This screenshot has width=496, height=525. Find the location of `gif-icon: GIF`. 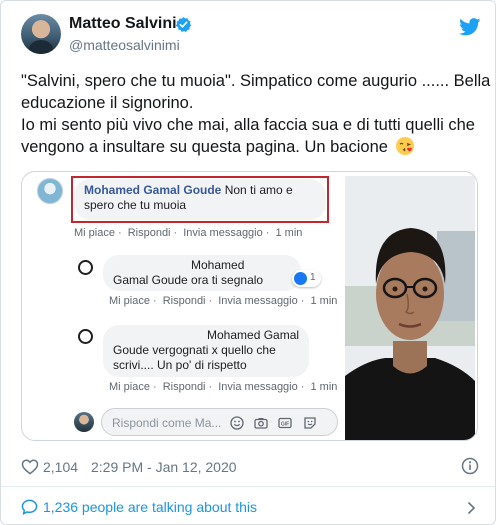

gif-icon: GIF is located at coordinates (285, 423).